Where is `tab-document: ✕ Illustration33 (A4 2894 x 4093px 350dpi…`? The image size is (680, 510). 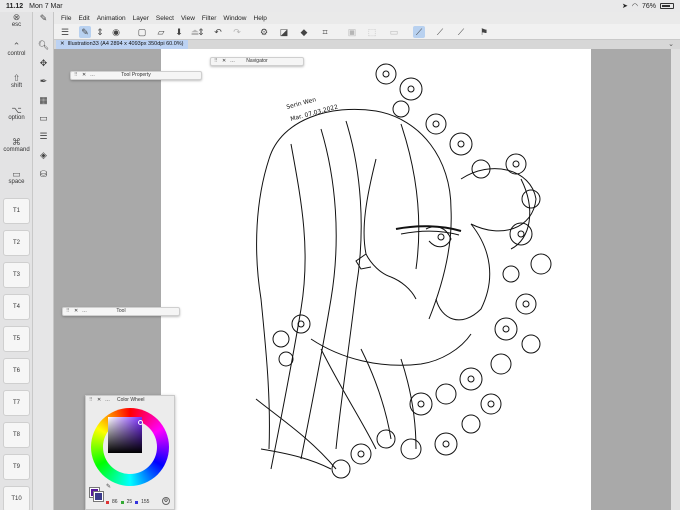
tab-document: ✕ Illustration33 (A4 2894 x 4093px 350dpi… is located at coordinates (122, 44).